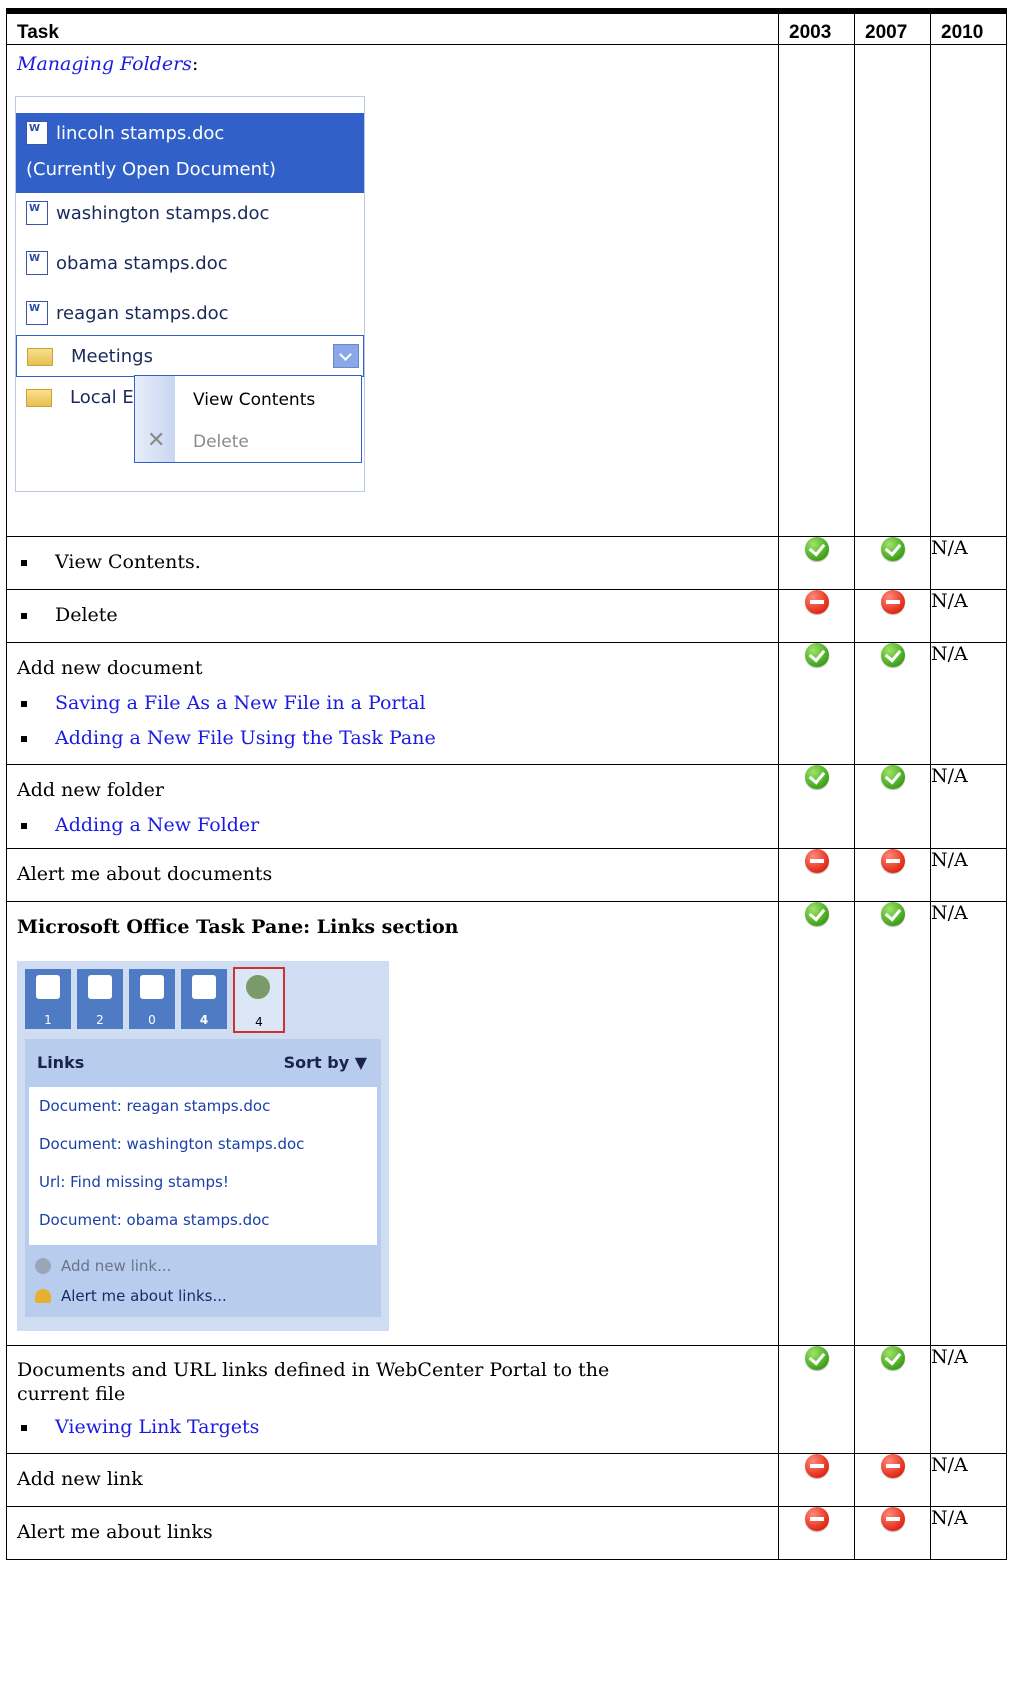  What do you see at coordinates (816, 27) in the screenshot?
I see `header-2003: 2003` at bounding box center [816, 27].